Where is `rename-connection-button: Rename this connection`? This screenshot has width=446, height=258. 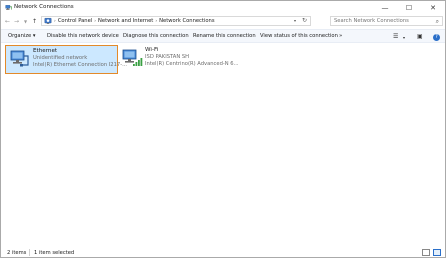
rename-connection-button: Rename this connection is located at coordinates (224, 36).